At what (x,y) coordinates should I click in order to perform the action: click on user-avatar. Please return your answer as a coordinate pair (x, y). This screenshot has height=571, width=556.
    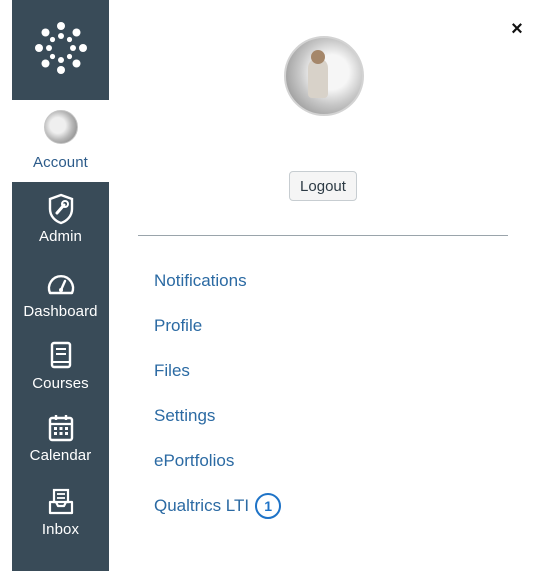
    Looking at the image, I should click on (60, 127).